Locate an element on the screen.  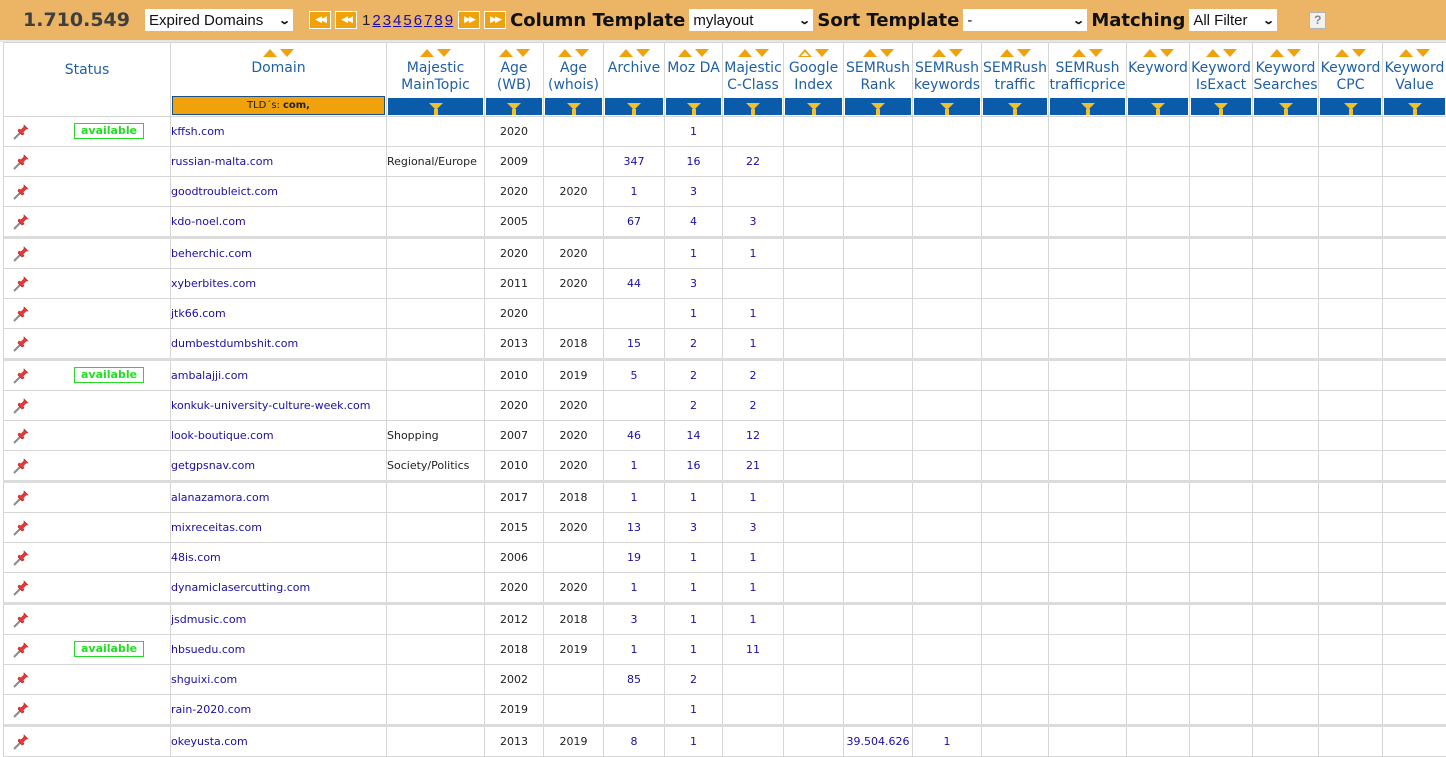
archive-link: 19 is located at coordinates (634, 557).